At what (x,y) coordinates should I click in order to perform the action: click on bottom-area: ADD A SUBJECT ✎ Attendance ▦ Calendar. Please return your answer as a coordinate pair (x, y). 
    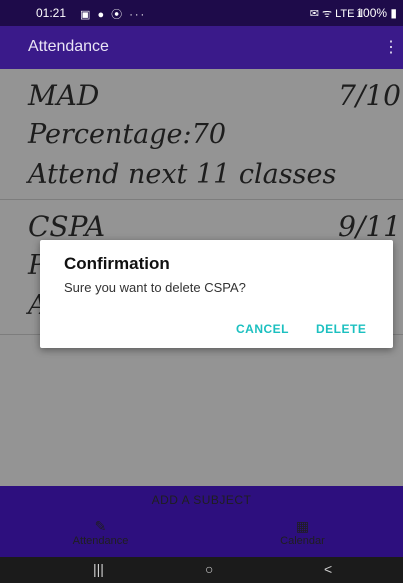
    Looking at the image, I should click on (201, 521).